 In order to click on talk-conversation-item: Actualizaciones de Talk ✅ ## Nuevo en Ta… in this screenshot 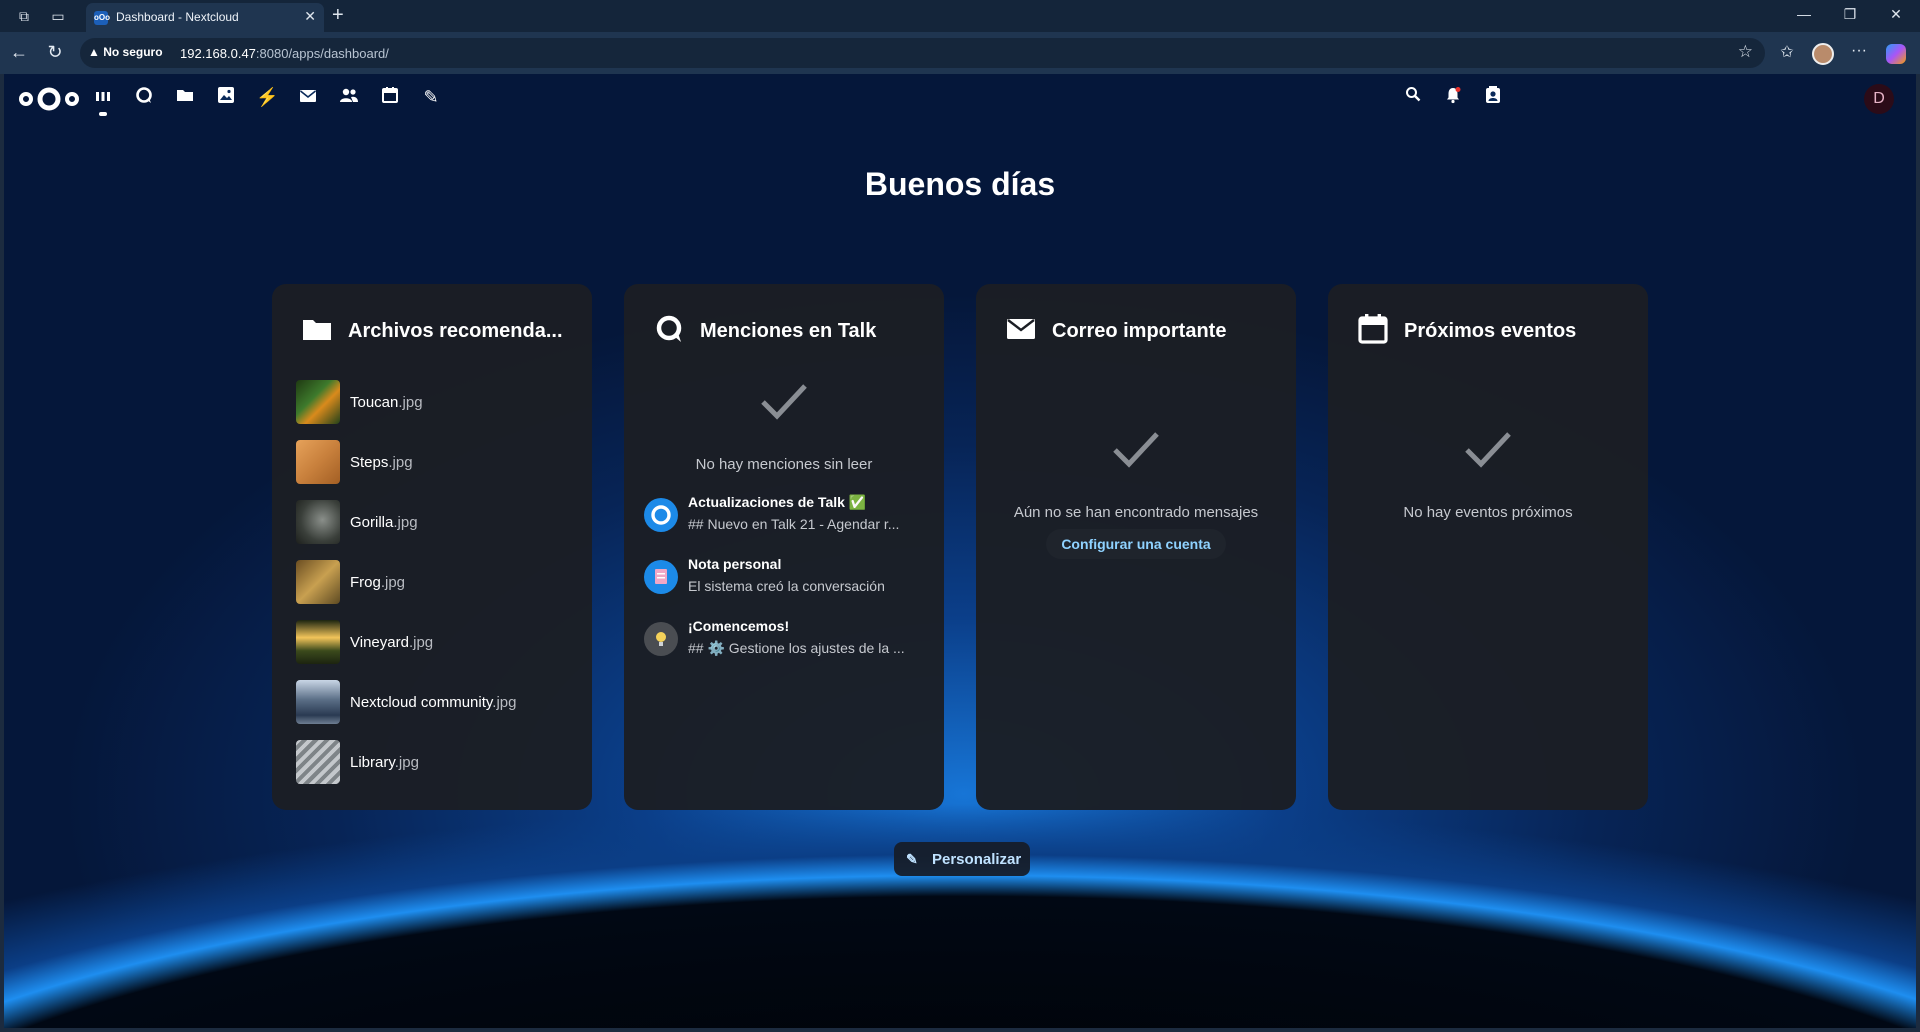, I will do `click(789, 517)`.